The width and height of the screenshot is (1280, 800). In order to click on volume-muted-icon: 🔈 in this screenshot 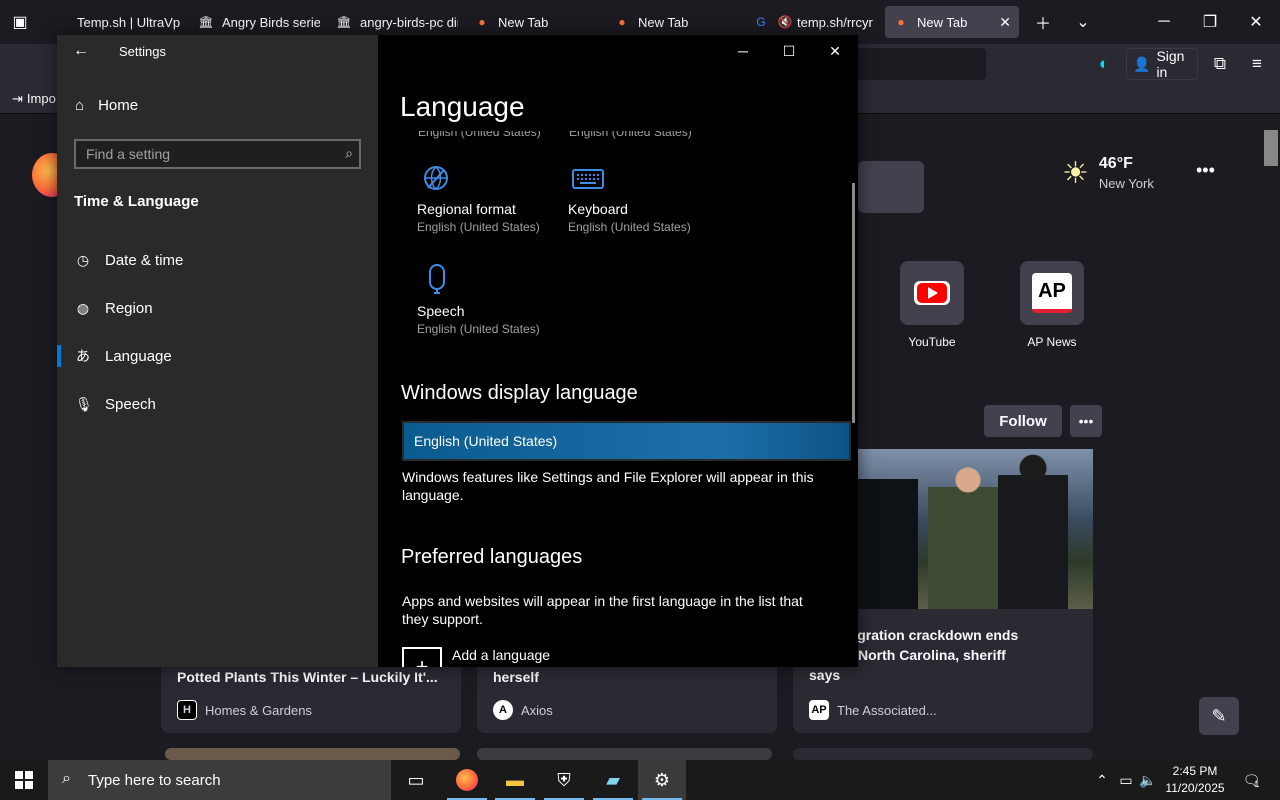, I will do `click(1148, 780)`.